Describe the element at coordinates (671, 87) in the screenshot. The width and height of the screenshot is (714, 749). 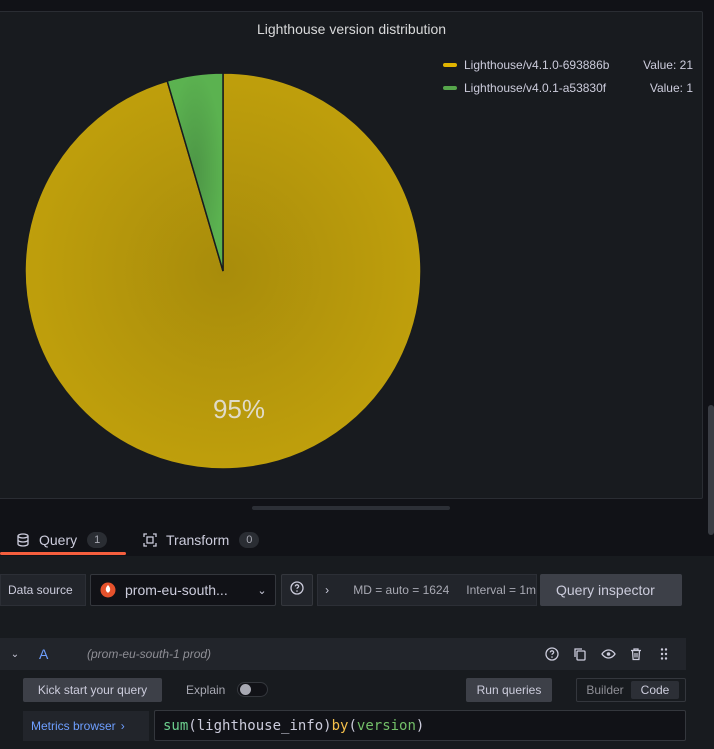
I see `legend-series-value: Value: 1` at that location.